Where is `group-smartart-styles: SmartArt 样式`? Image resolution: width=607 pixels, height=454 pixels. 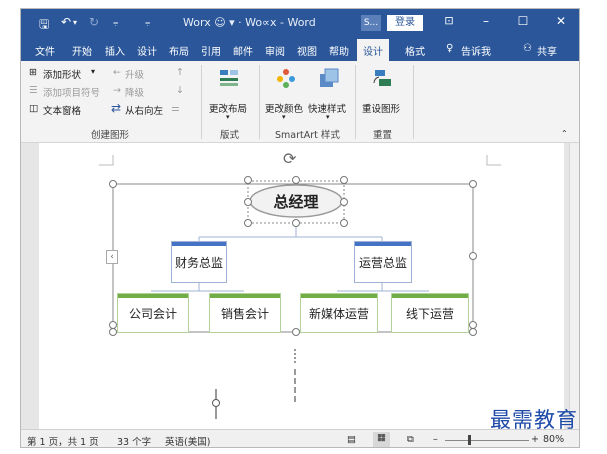
group-smartart-styles: SmartArt 样式 is located at coordinates (307, 135).